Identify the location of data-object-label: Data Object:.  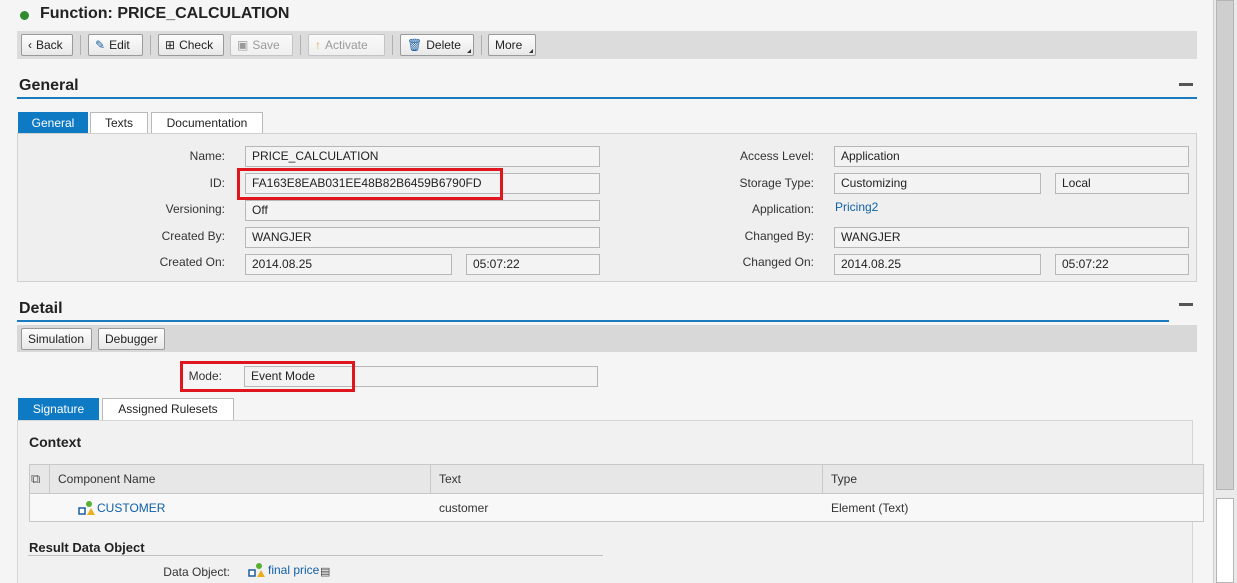
(196, 572).